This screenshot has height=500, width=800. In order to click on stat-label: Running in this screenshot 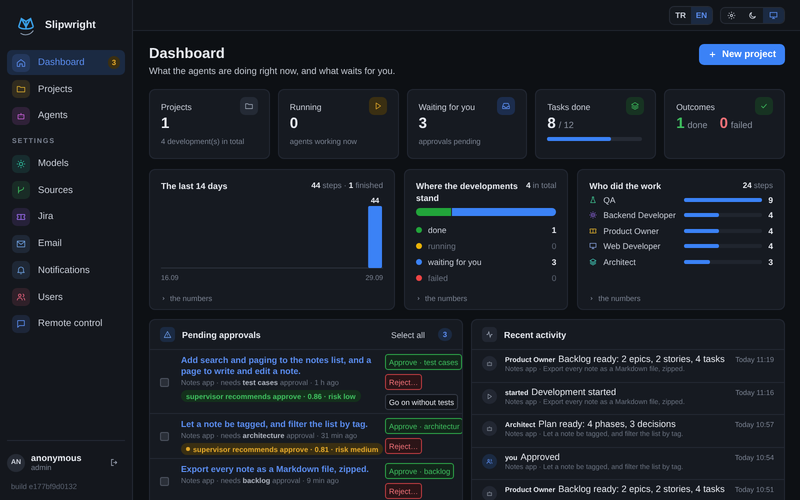, I will do `click(306, 106)`.